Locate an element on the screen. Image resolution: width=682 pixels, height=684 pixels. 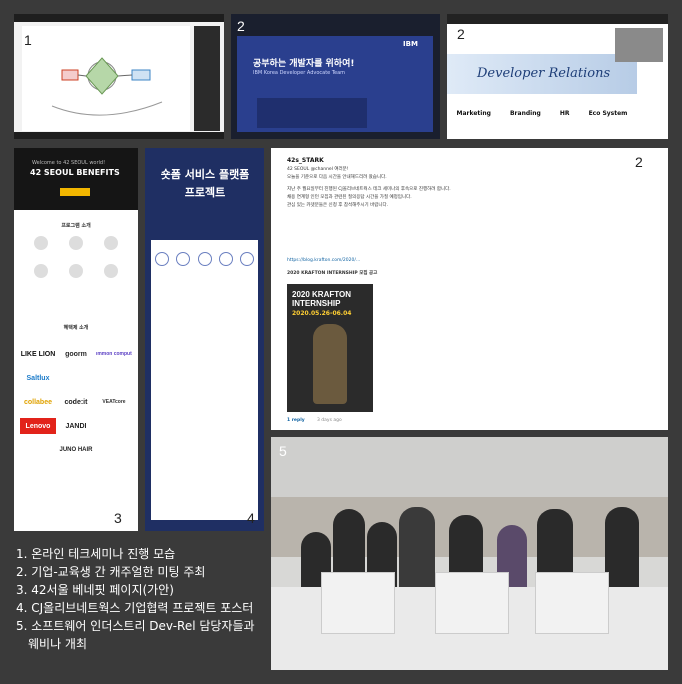
program-heading: 프로그램 소개 is located at coordinates (76, 226).